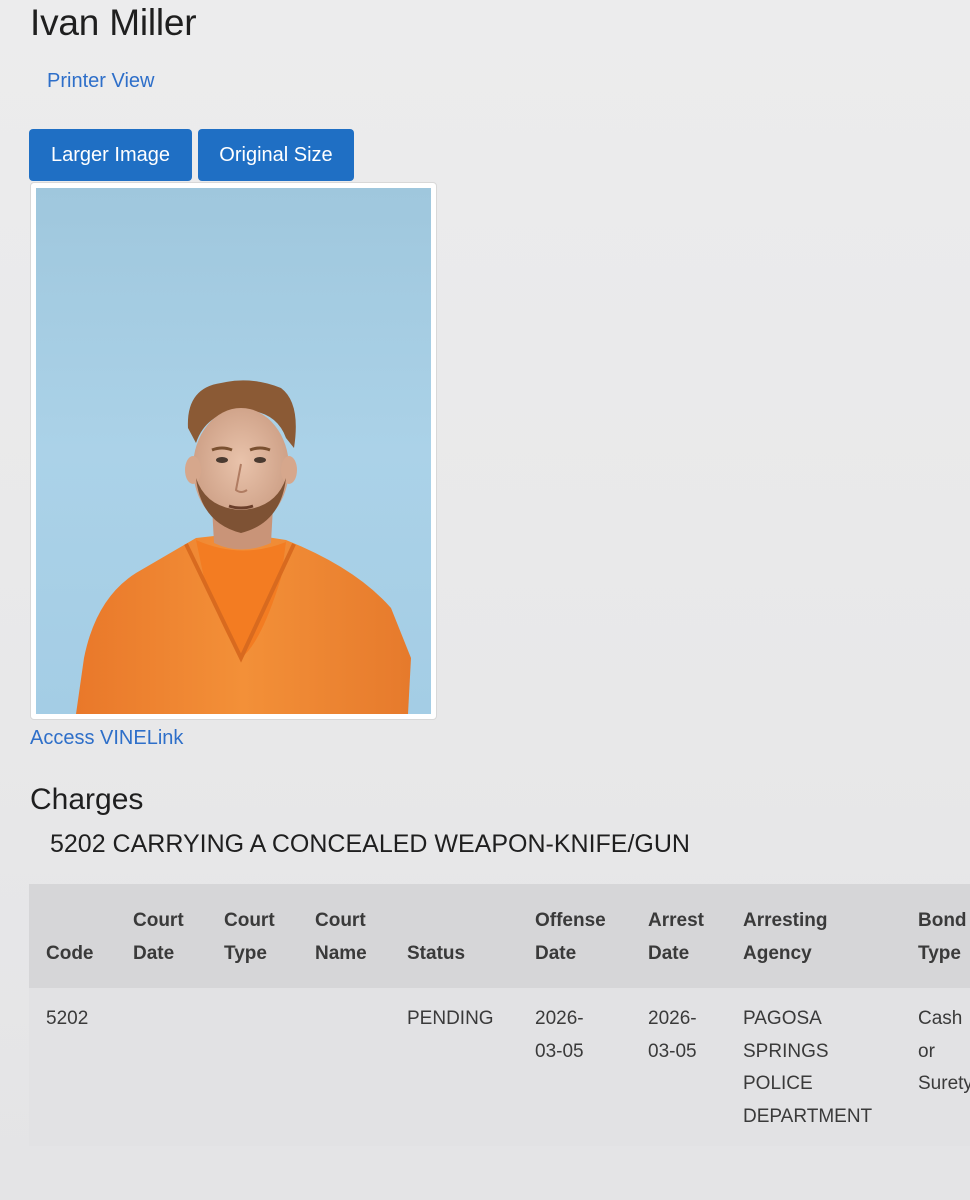  What do you see at coordinates (178, 1067) in the screenshot?
I see `cell-court-date` at bounding box center [178, 1067].